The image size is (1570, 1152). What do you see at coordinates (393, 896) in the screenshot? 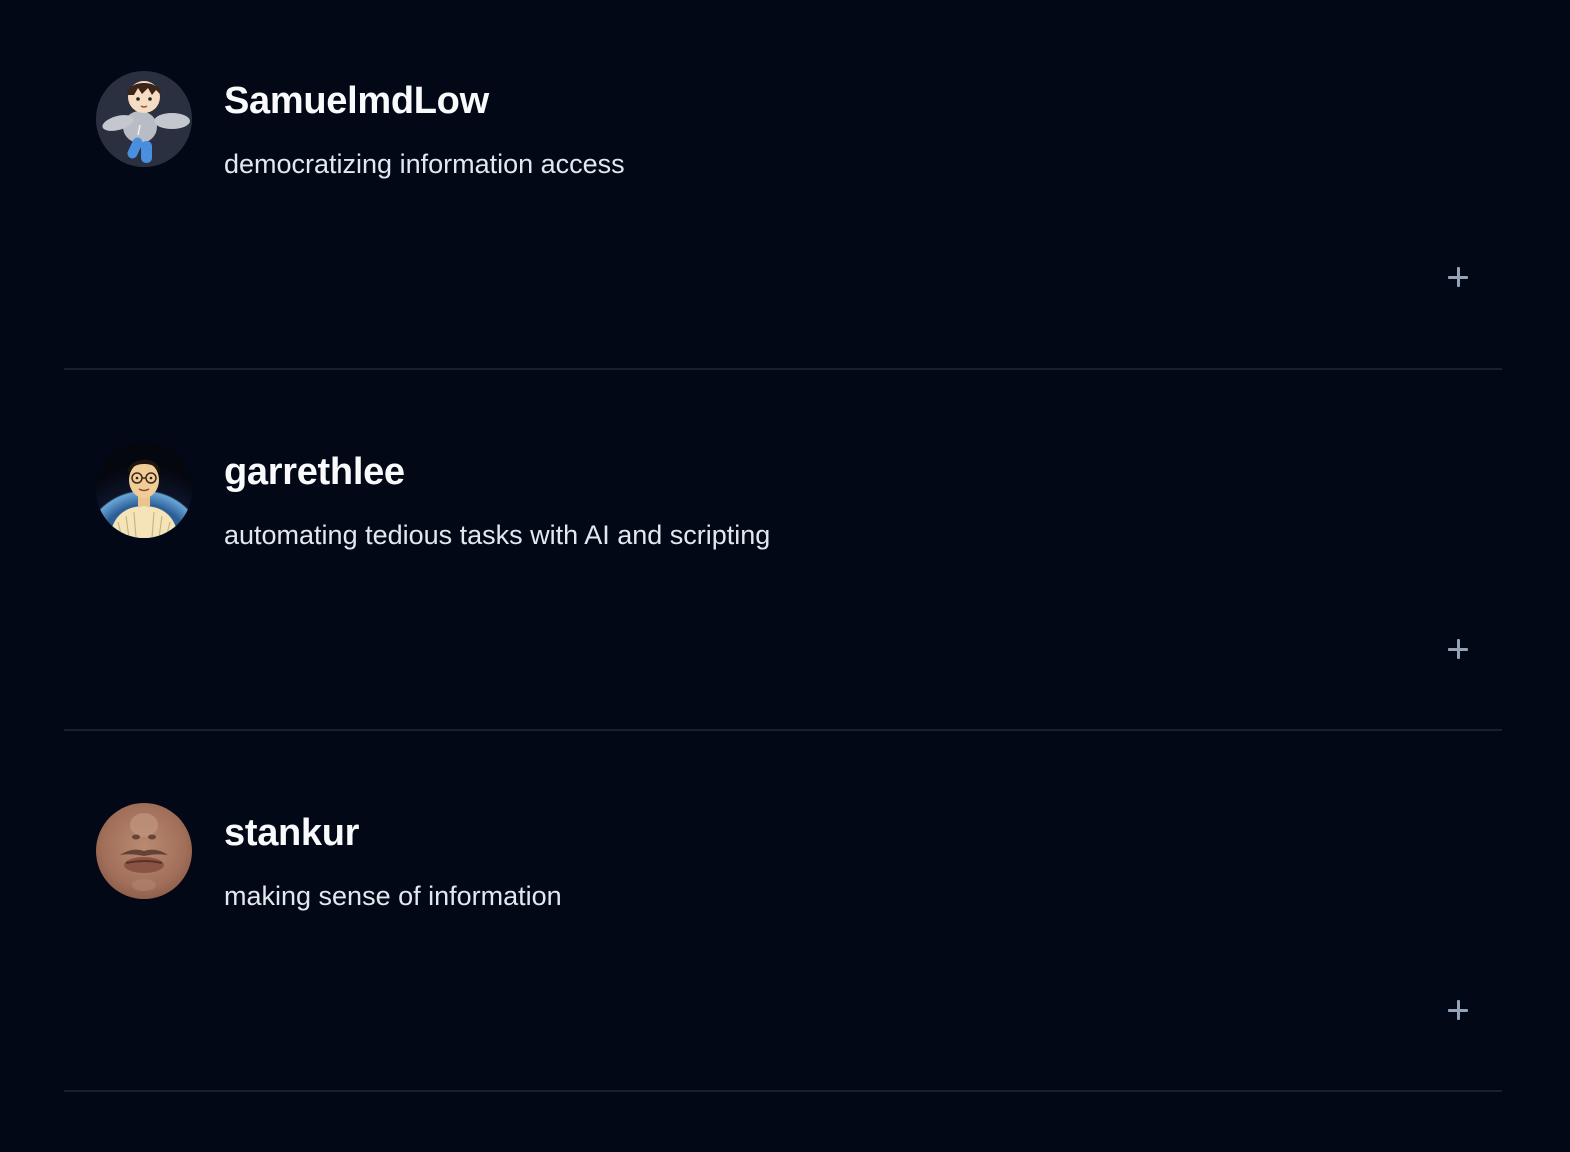
I see `bio: making sense of information` at bounding box center [393, 896].